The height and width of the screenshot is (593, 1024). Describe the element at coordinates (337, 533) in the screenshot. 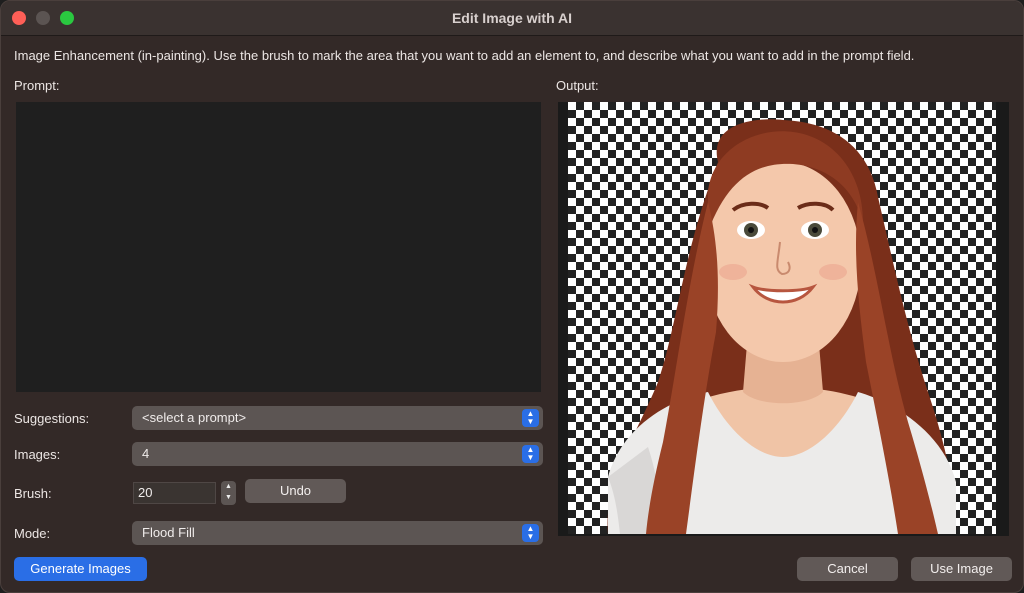

I see `mode-select: Flood Fill ▲ ▼` at that location.